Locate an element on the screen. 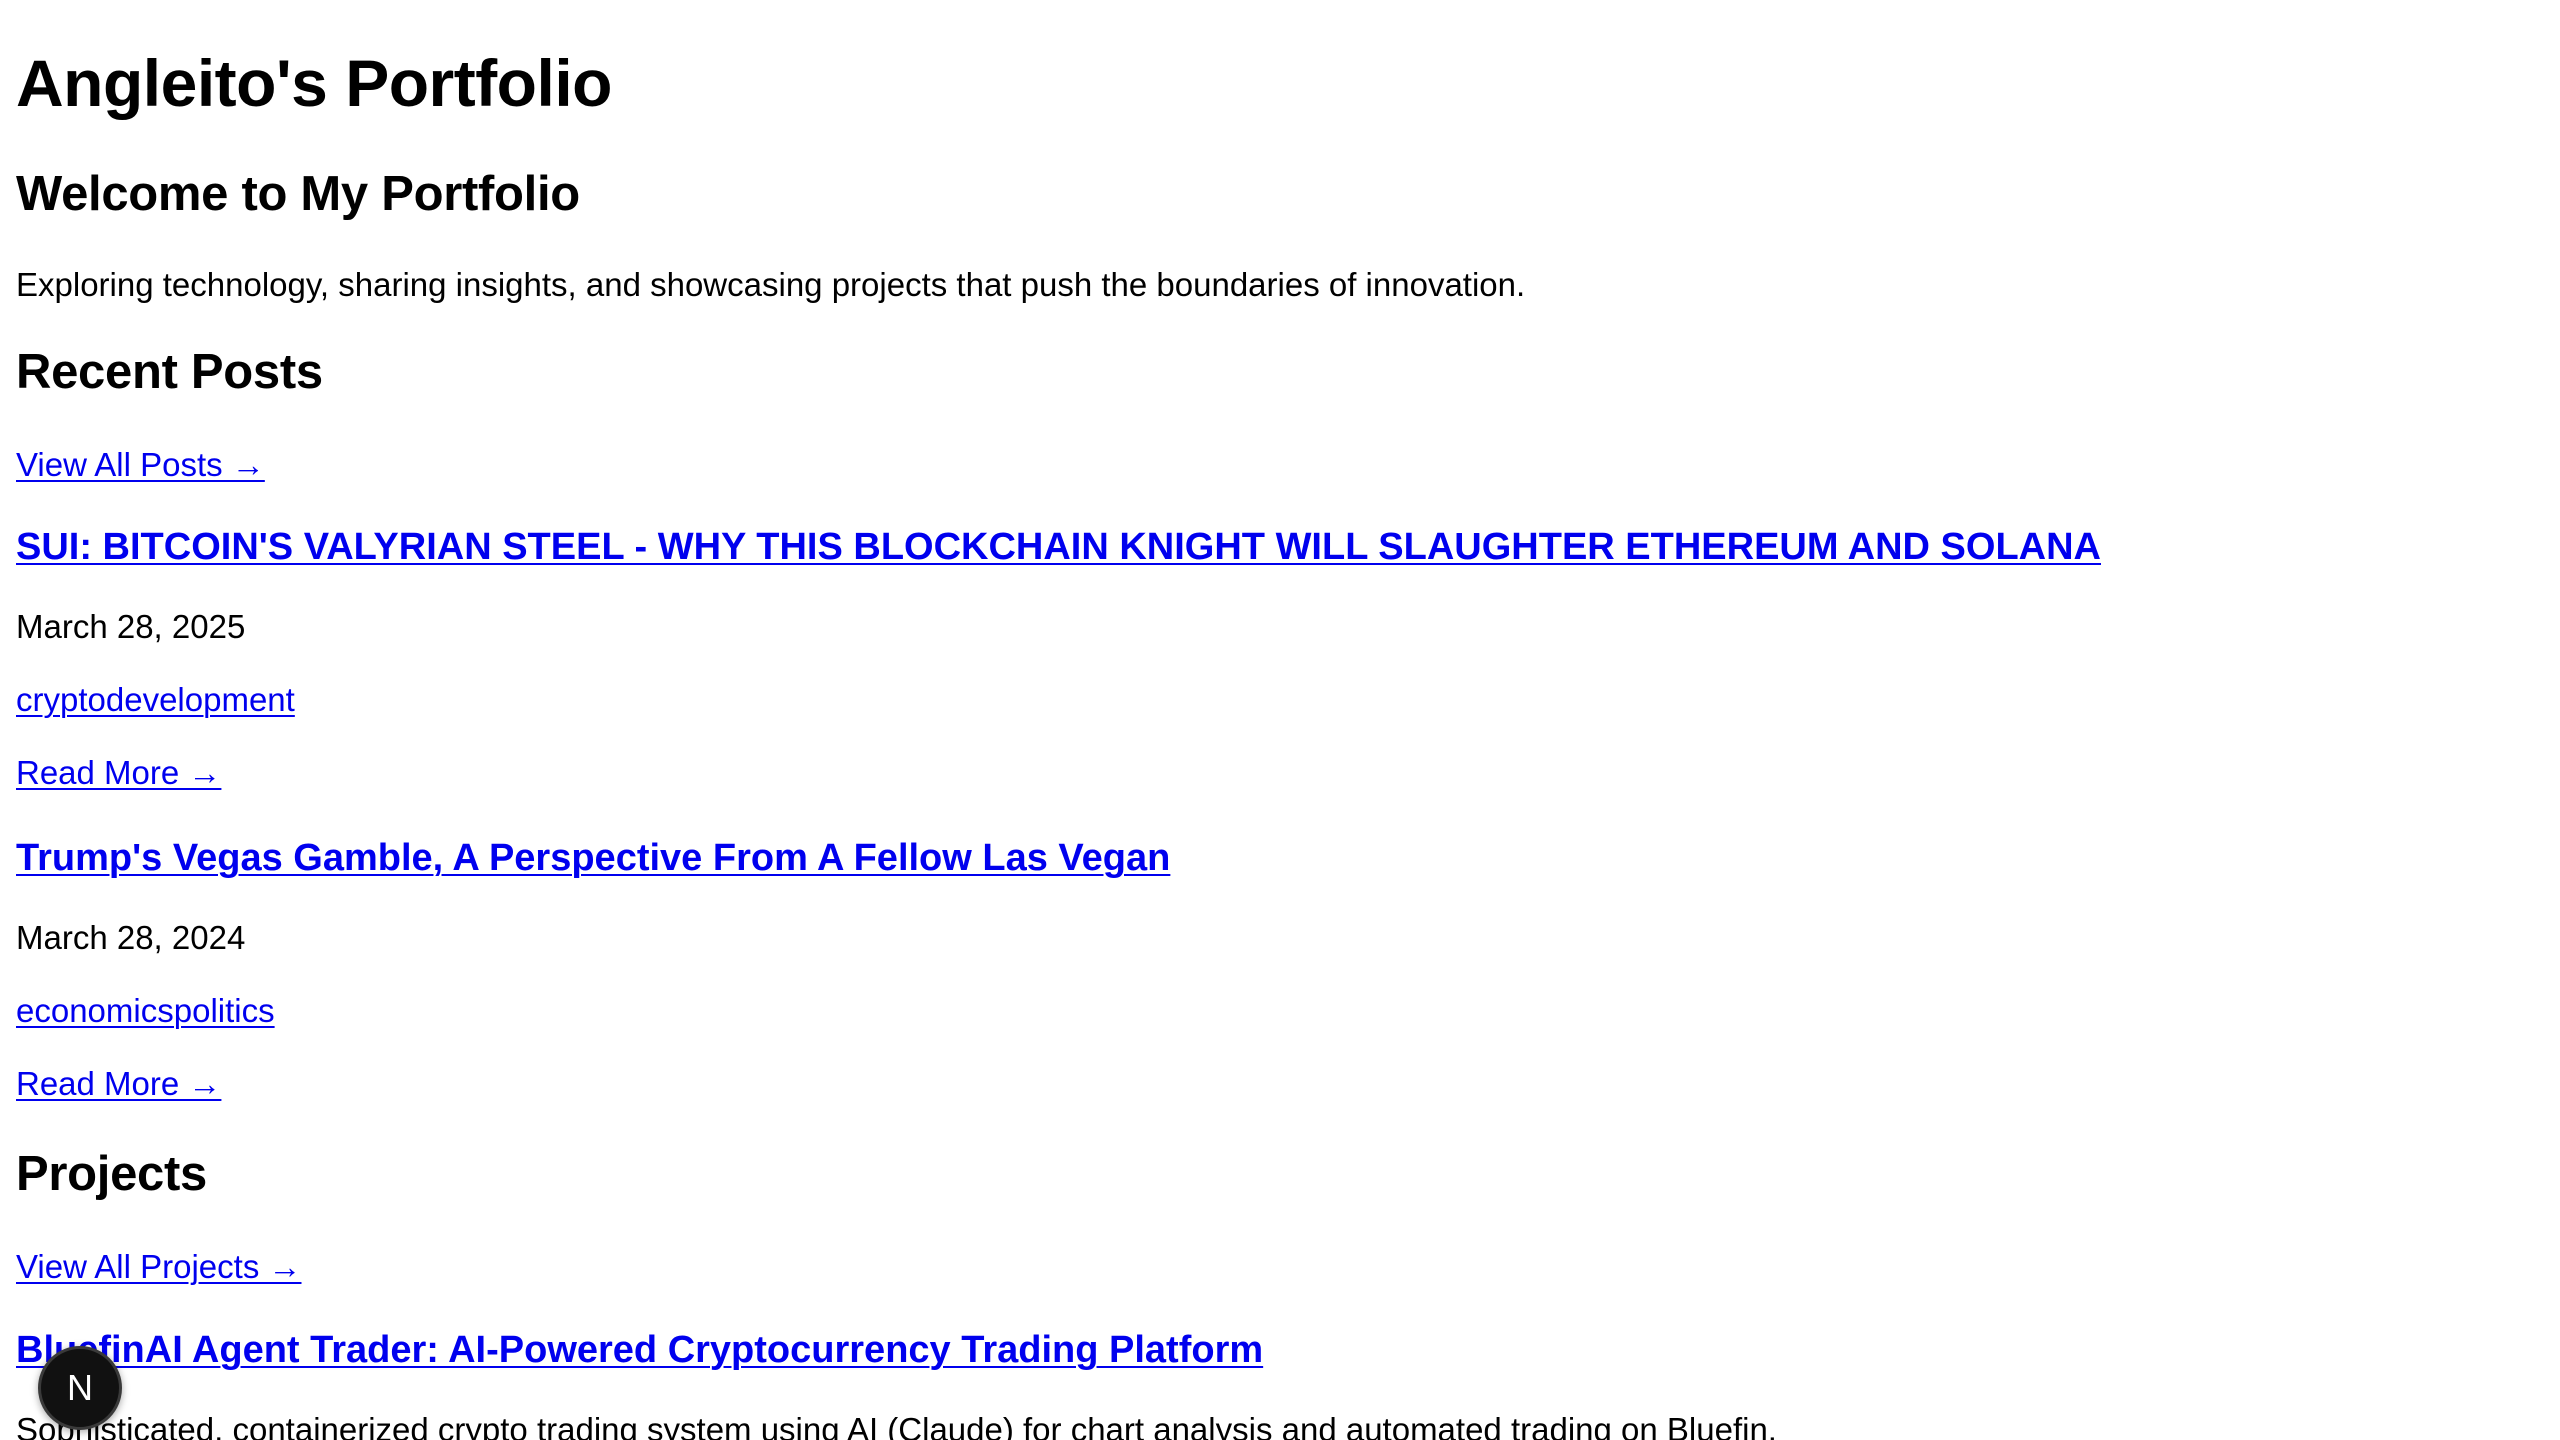 This screenshot has width=2560, height=1440. post-tags-link: cryptodevelopment is located at coordinates (155, 700).